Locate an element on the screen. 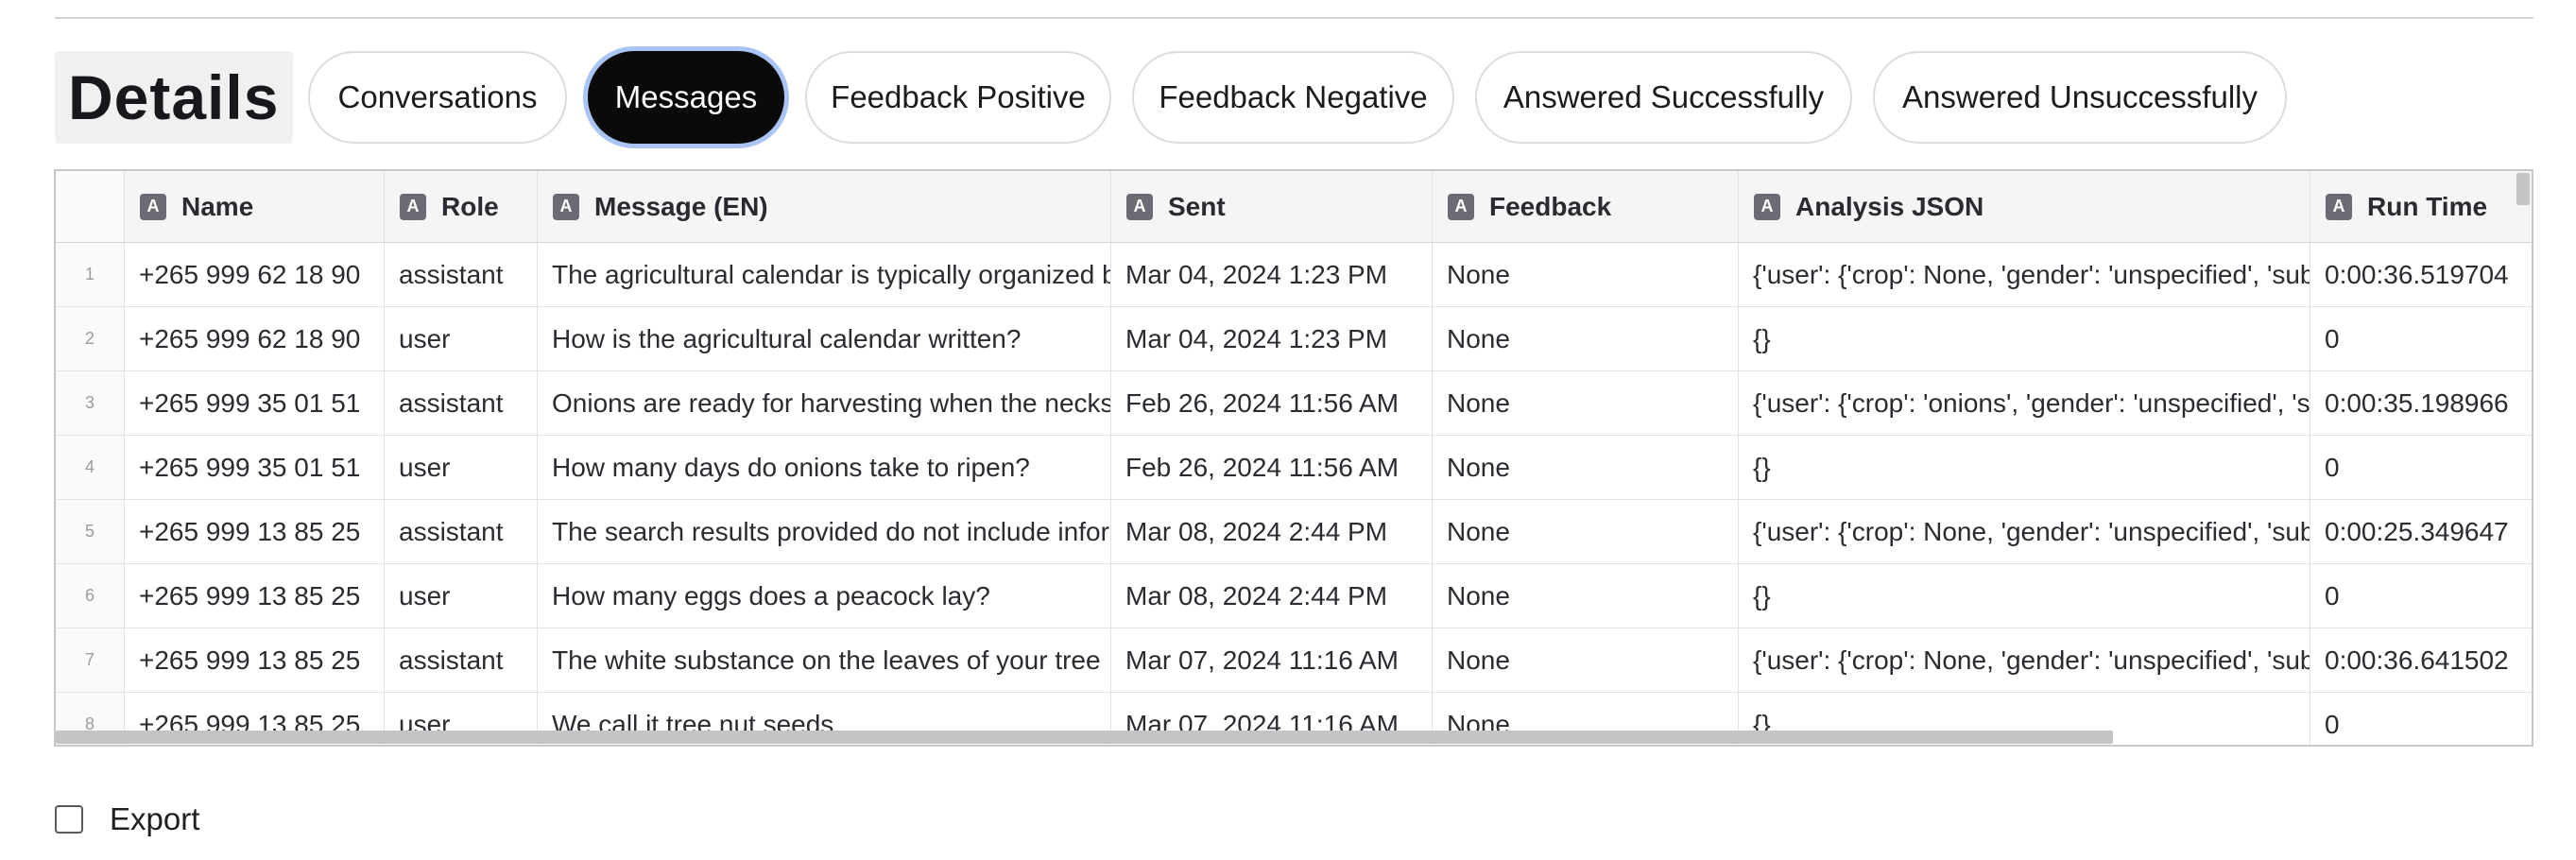 Image resolution: width=2576 pixels, height=860 pixels. row-index-header is located at coordinates (90, 207).